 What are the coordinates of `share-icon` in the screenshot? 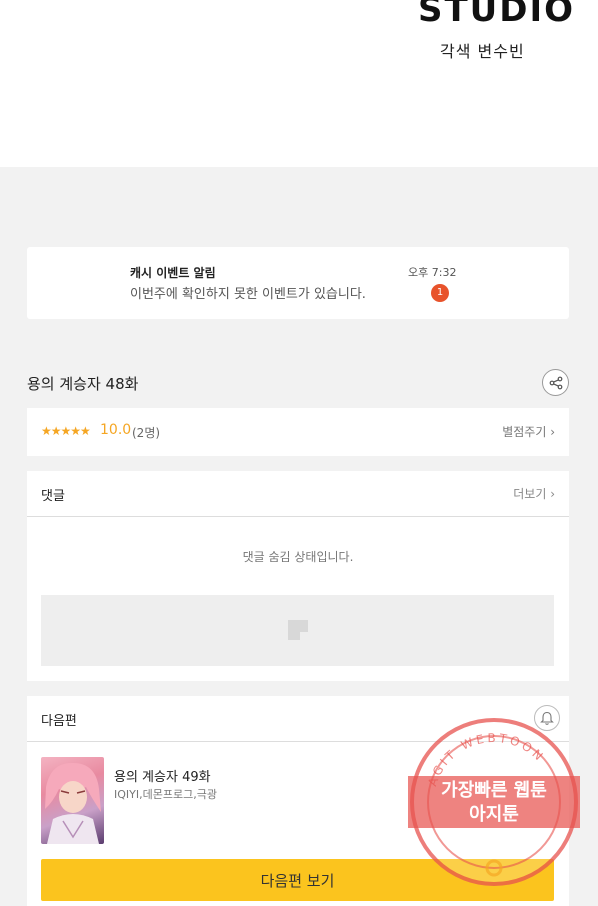 It's located at (555, 382).